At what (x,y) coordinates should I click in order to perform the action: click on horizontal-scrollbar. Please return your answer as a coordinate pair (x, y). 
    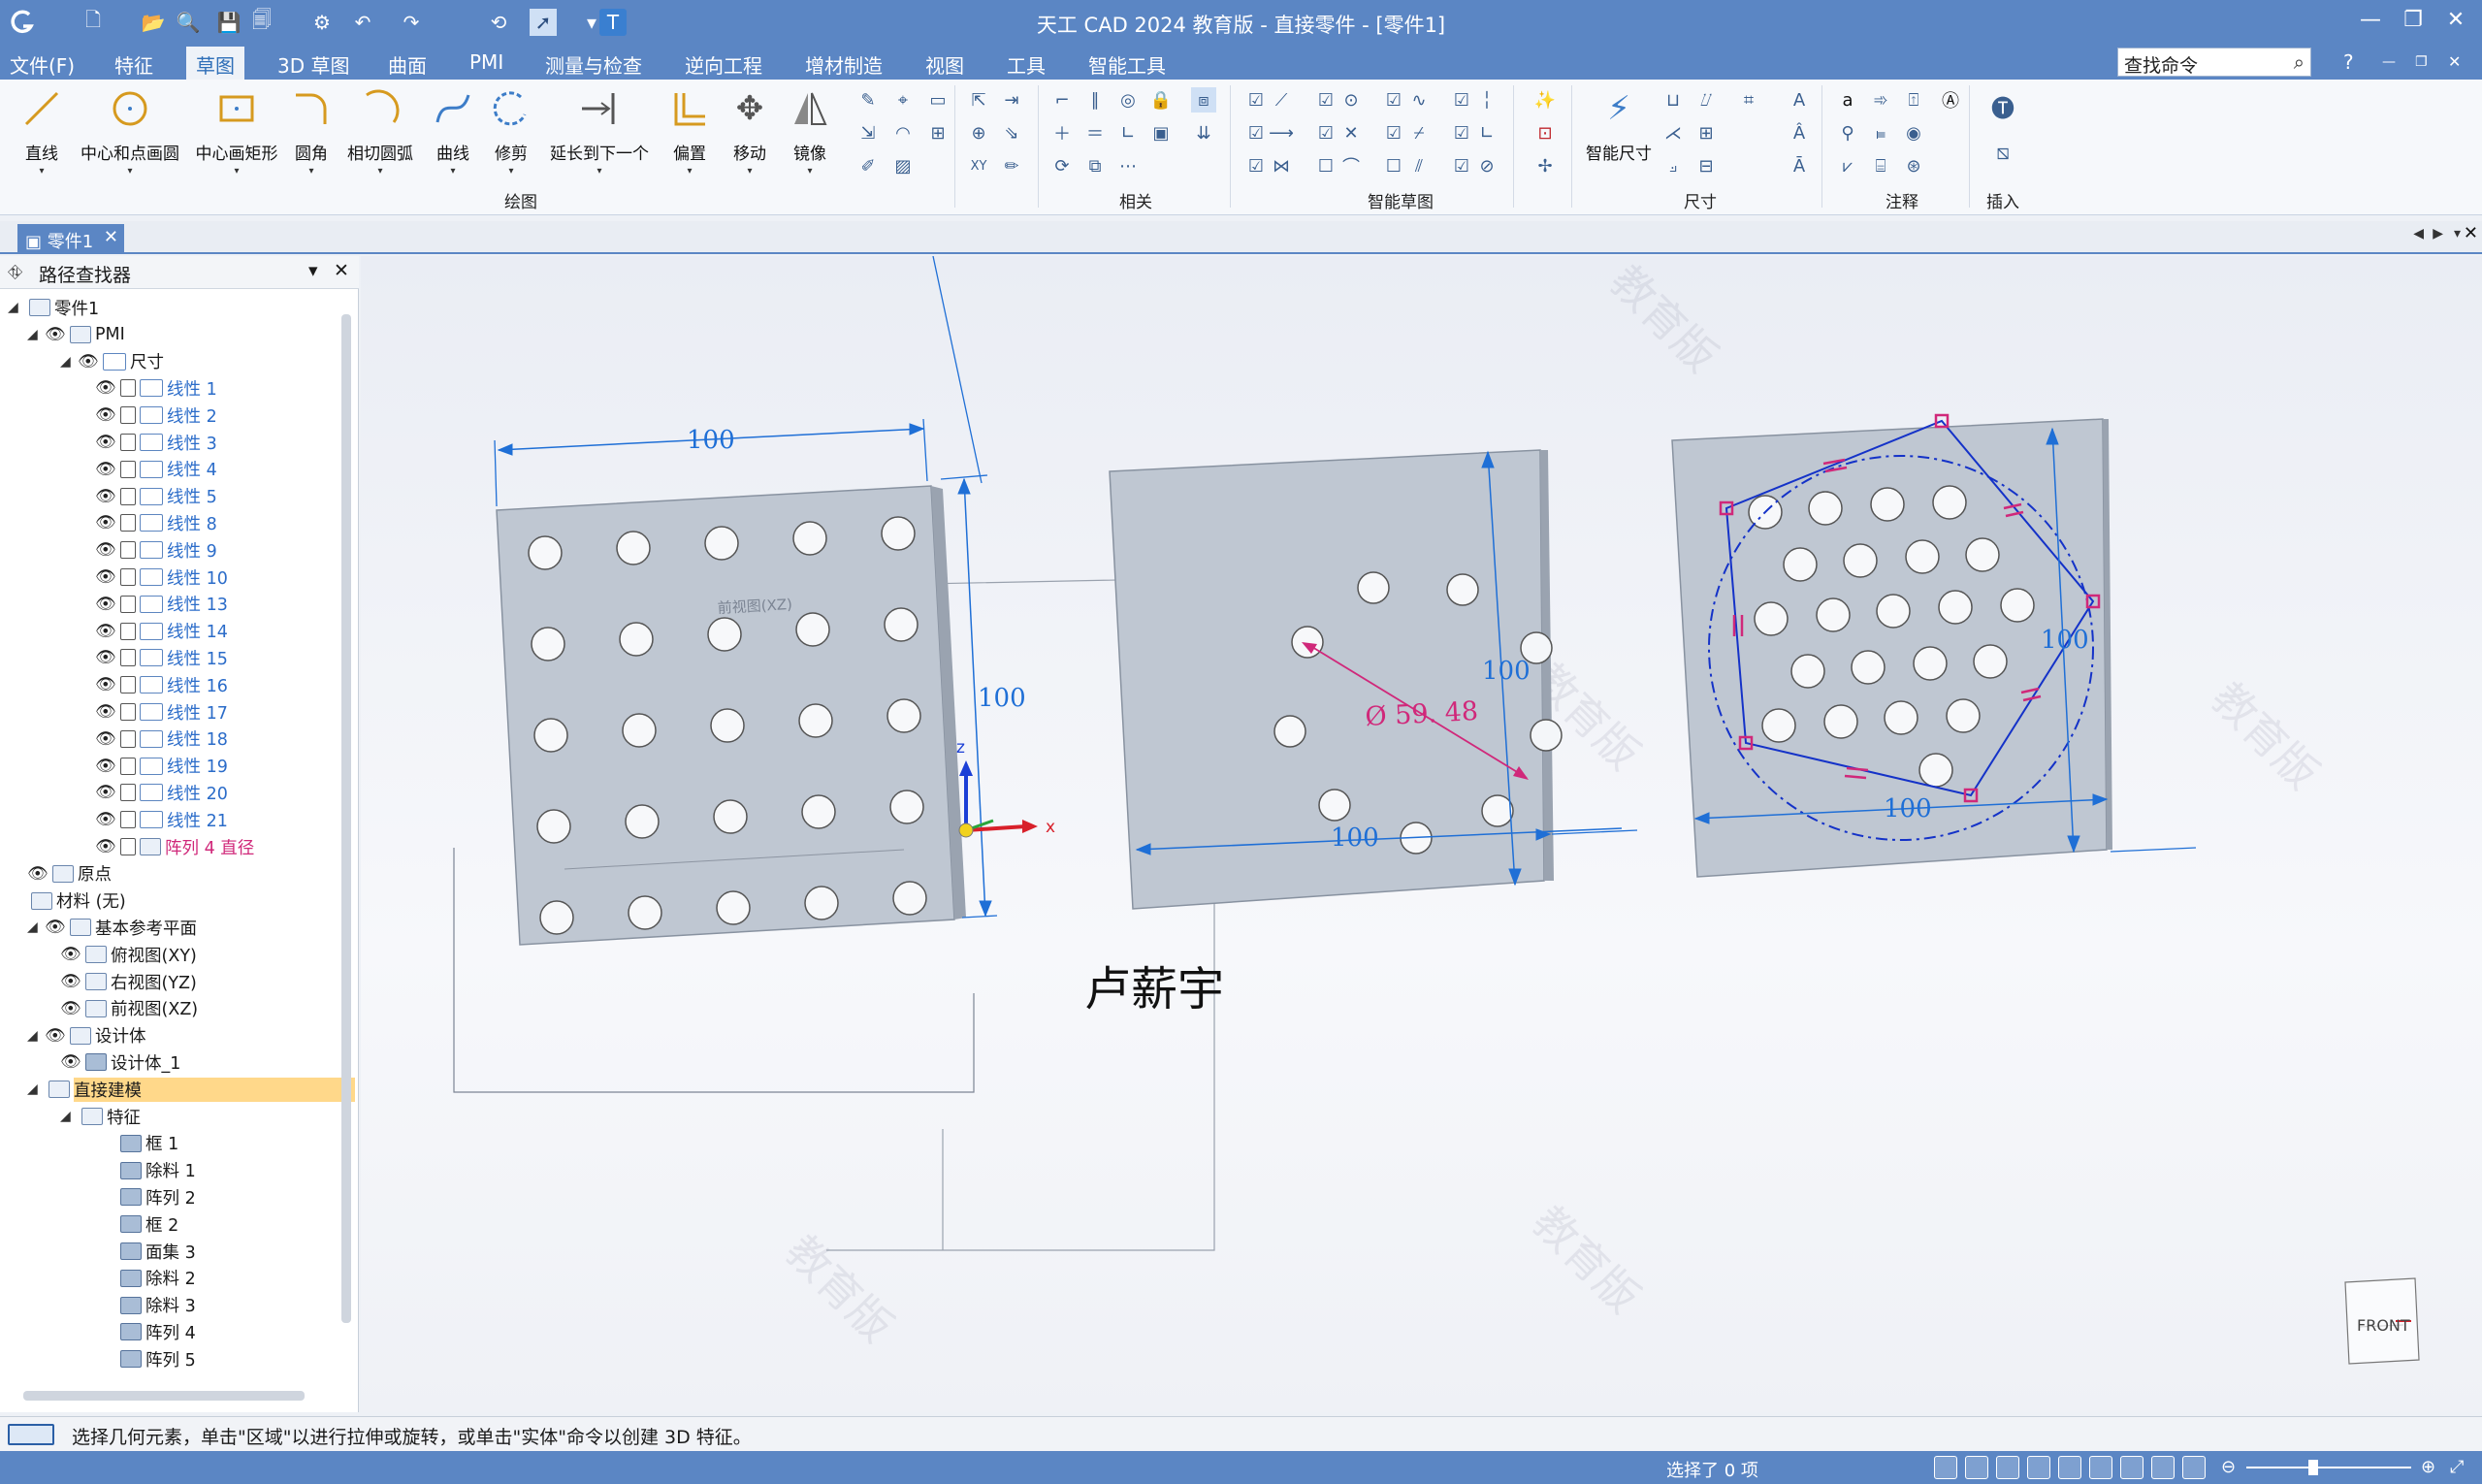
    Looking at the image, I should click on (164, 1396).